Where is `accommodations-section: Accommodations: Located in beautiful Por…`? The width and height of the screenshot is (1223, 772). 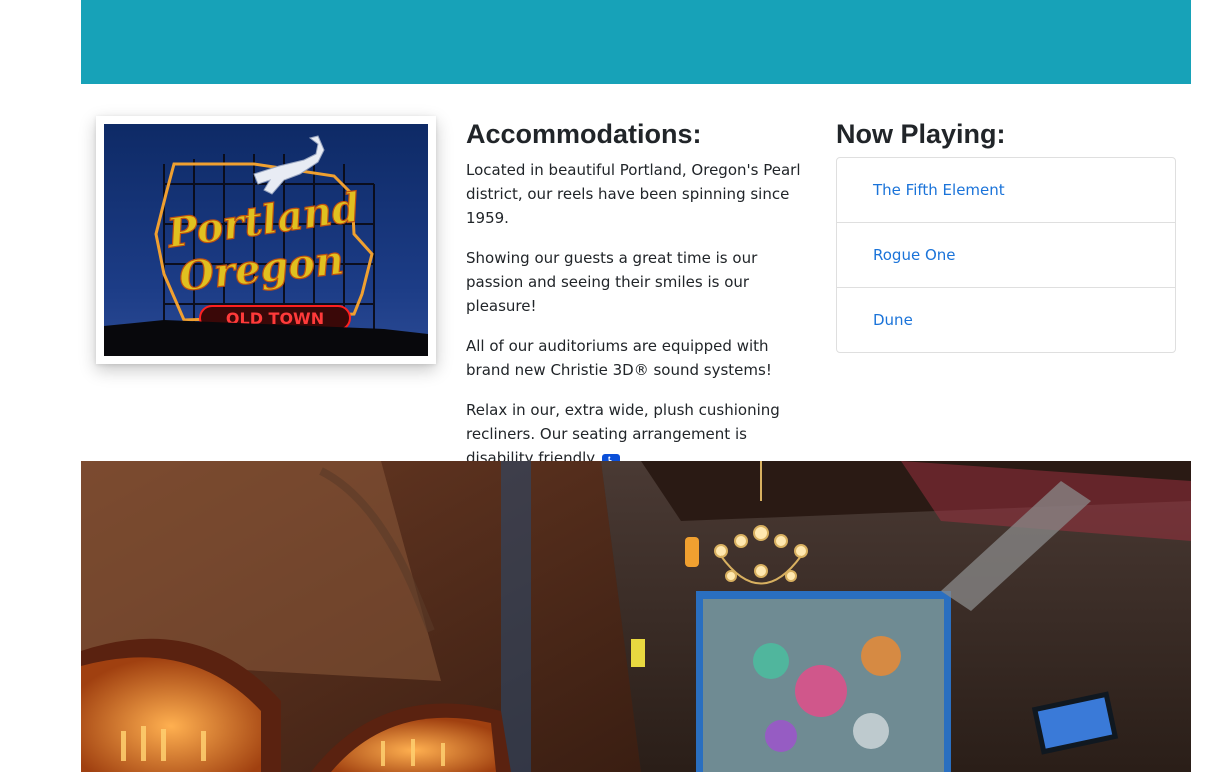 accommodations-section: Accommodations: Located in beautiful Por… is located at coordinates (638, 302).